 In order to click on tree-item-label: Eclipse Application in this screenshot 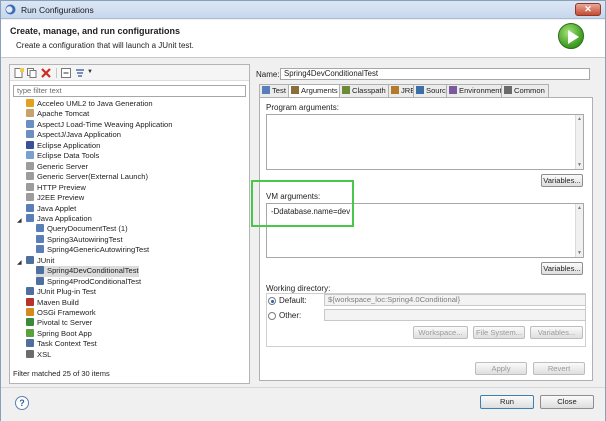, I will do `click(69, 145)`.